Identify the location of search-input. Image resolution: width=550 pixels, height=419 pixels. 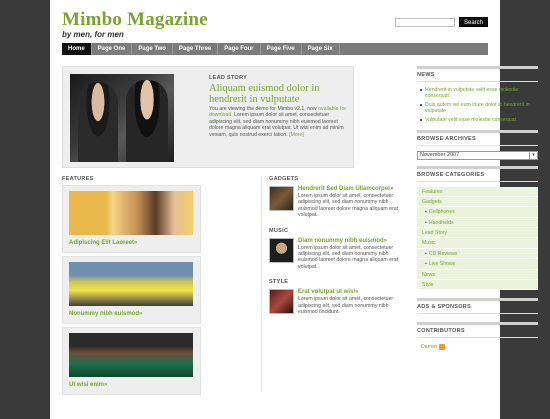
(424, 22).